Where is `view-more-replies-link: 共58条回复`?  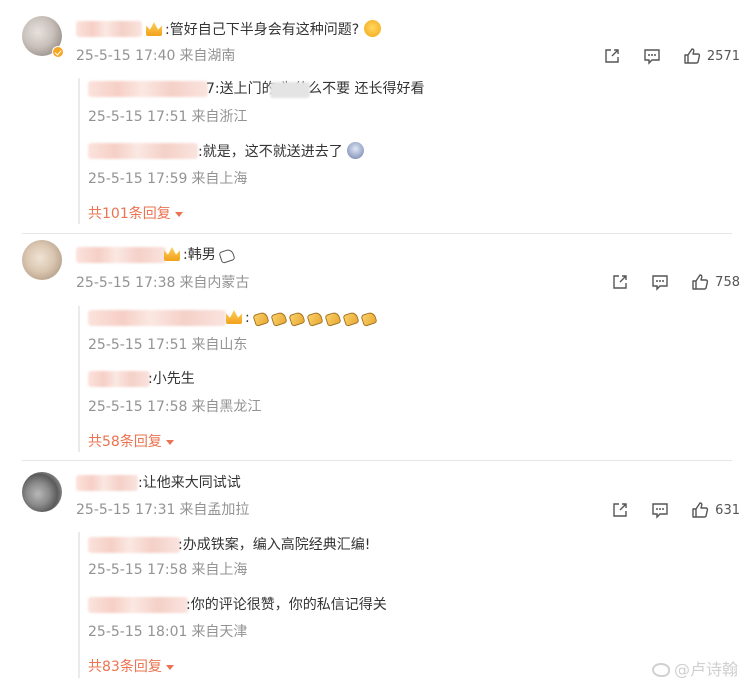
view-more-replies-link: 共58条回复 is located at coordinates (131, 441).